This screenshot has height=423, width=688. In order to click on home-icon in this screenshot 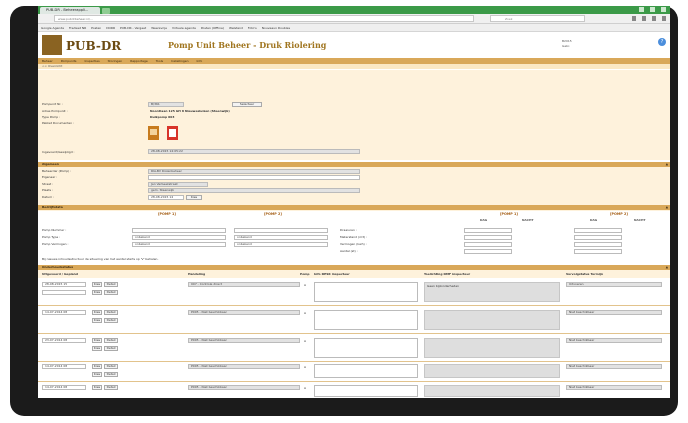, I will do `click(654, 18)`.